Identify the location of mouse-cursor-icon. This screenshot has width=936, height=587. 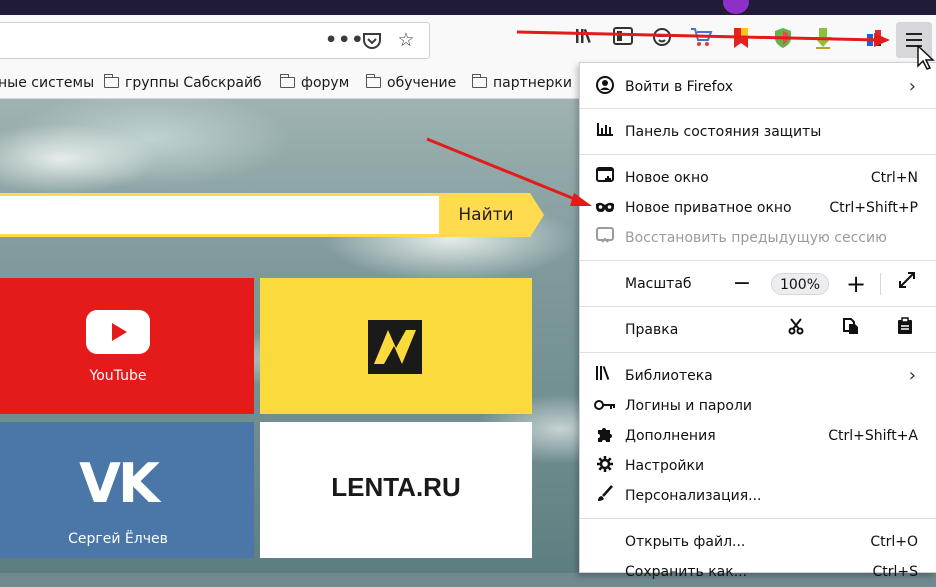
(926, 57).